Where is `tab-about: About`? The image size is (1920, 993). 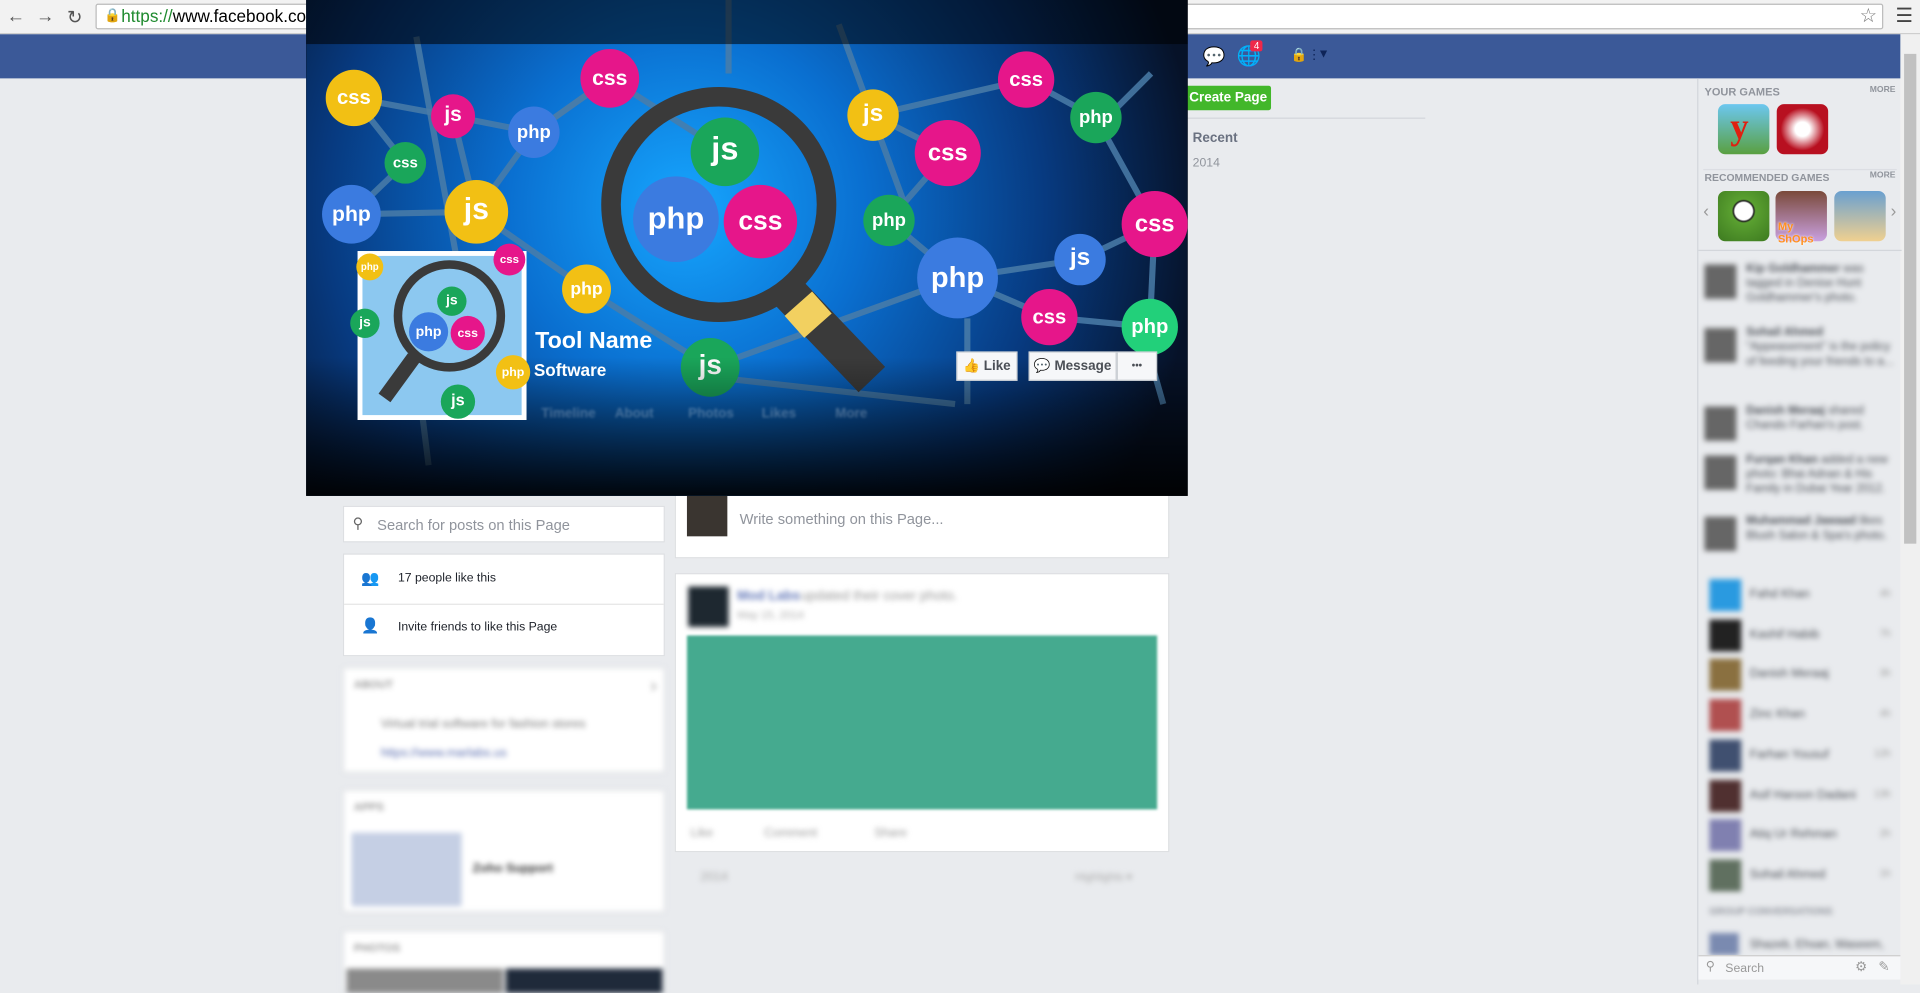 tab-about: About is located at coordinates (634, 414).